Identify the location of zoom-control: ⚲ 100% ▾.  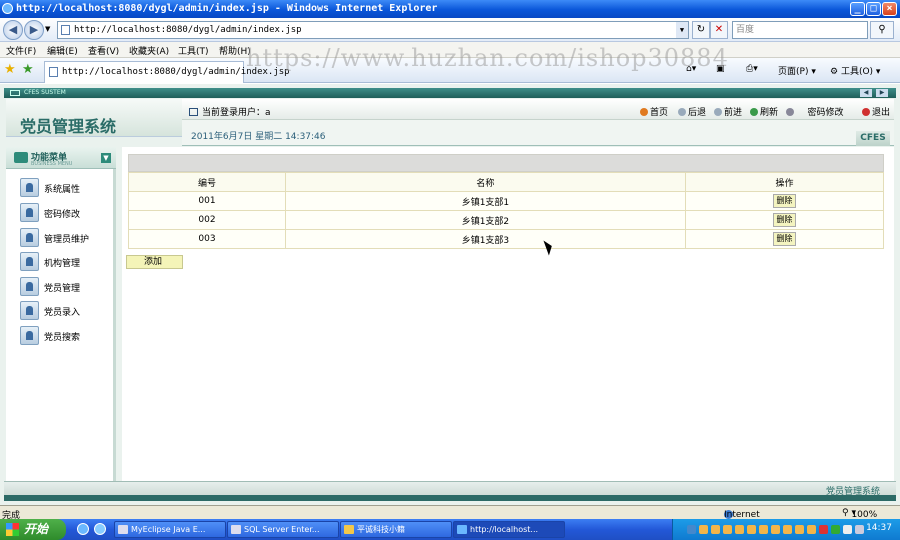
(859, 514).